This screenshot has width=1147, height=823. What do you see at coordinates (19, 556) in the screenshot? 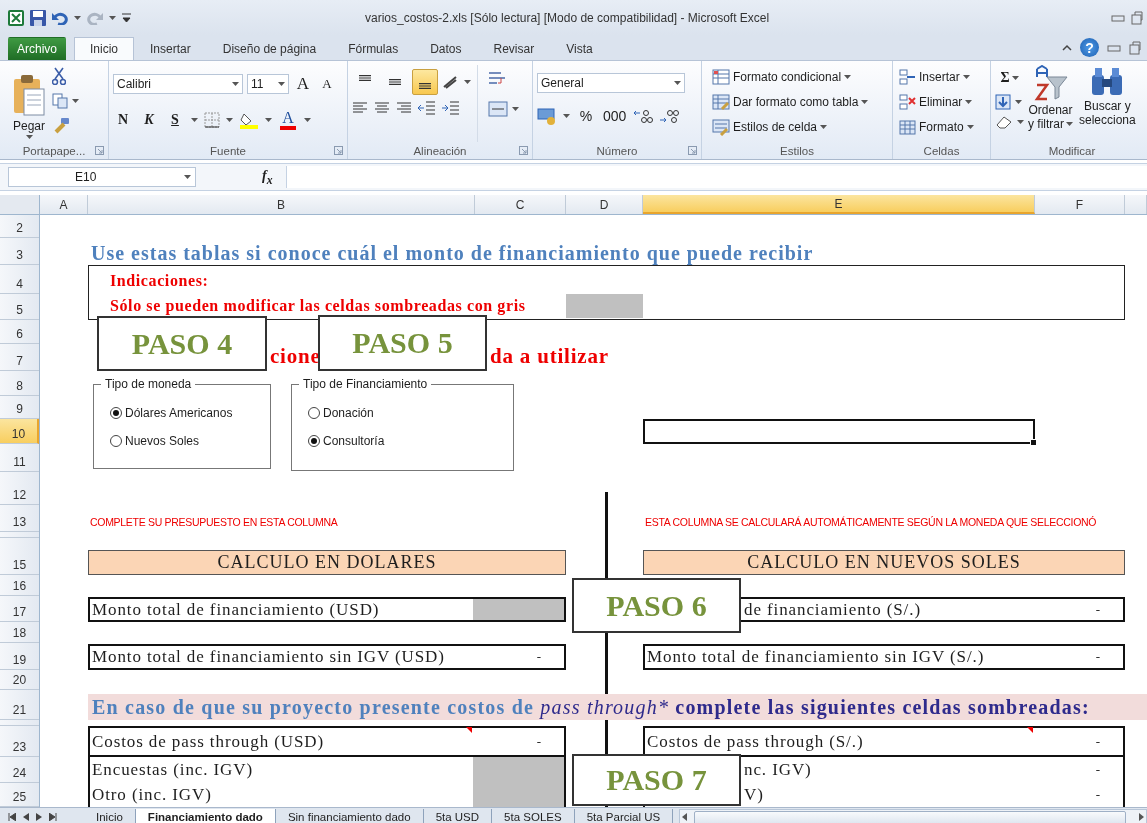
I see `row-header: 15` at bounding box center [19, 556].